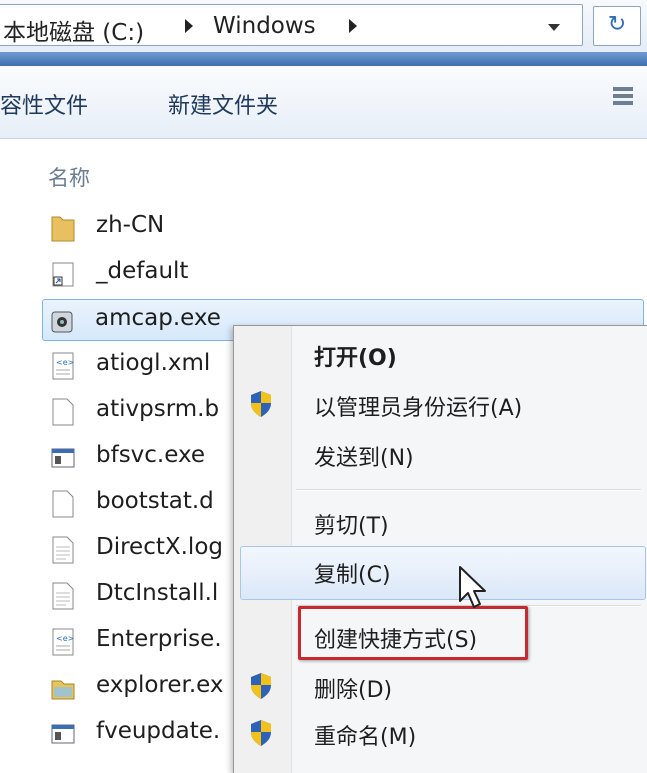 This screenshot has height=773, width=647. Describe the element at coordinates (344, 273) in the screenshot. I see `list-item: _default` at that location.